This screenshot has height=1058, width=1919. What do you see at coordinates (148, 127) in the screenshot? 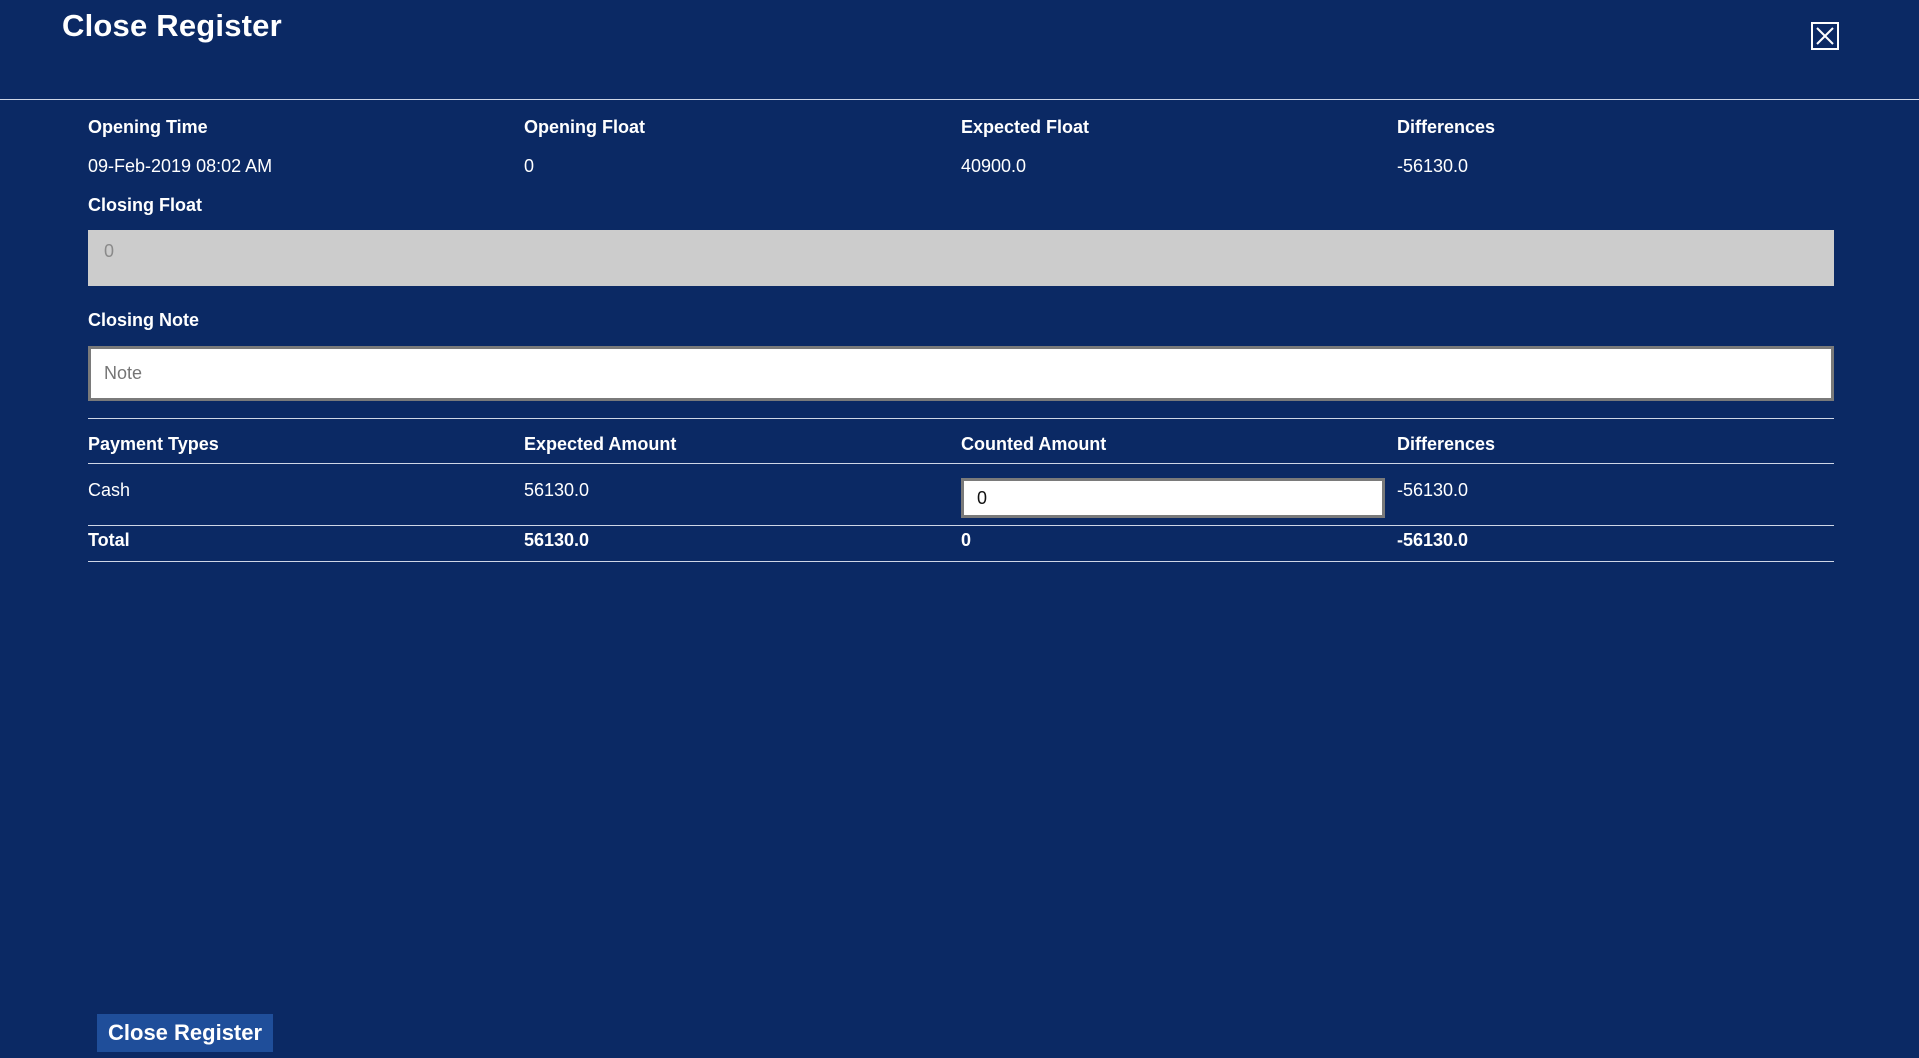
I see `opening-time-label: Opening Time` at bounding box center [148, 127].